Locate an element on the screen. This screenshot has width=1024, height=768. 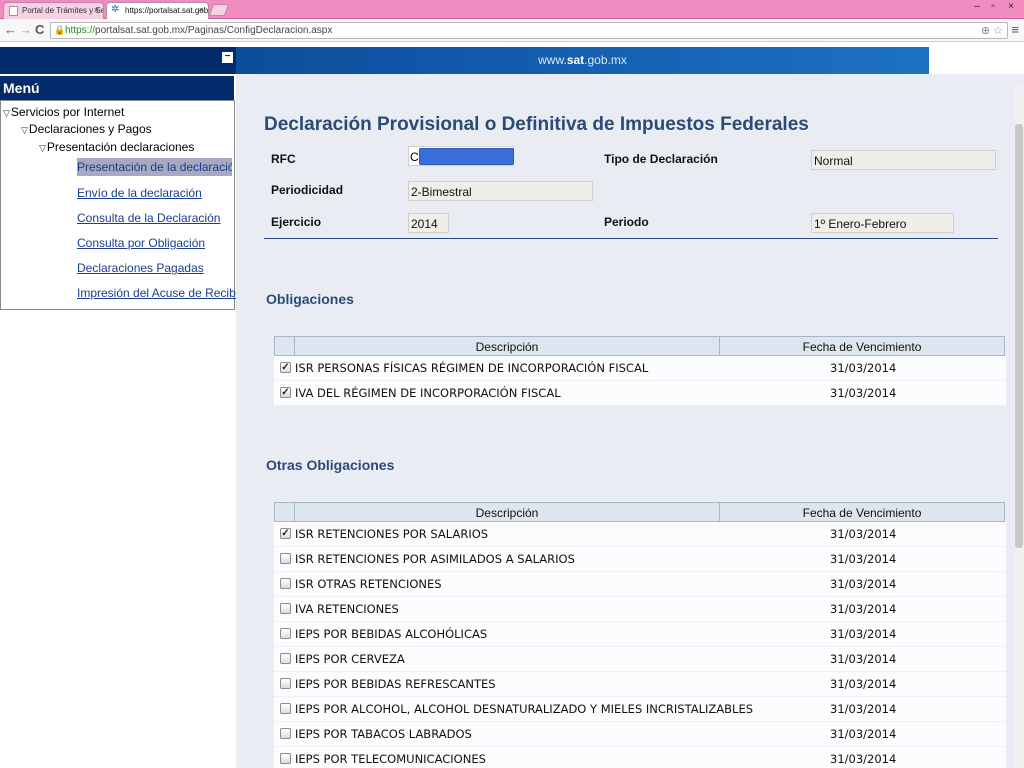
periodicidad-field: 2-Bimestral is located at coordinates (500, 191).